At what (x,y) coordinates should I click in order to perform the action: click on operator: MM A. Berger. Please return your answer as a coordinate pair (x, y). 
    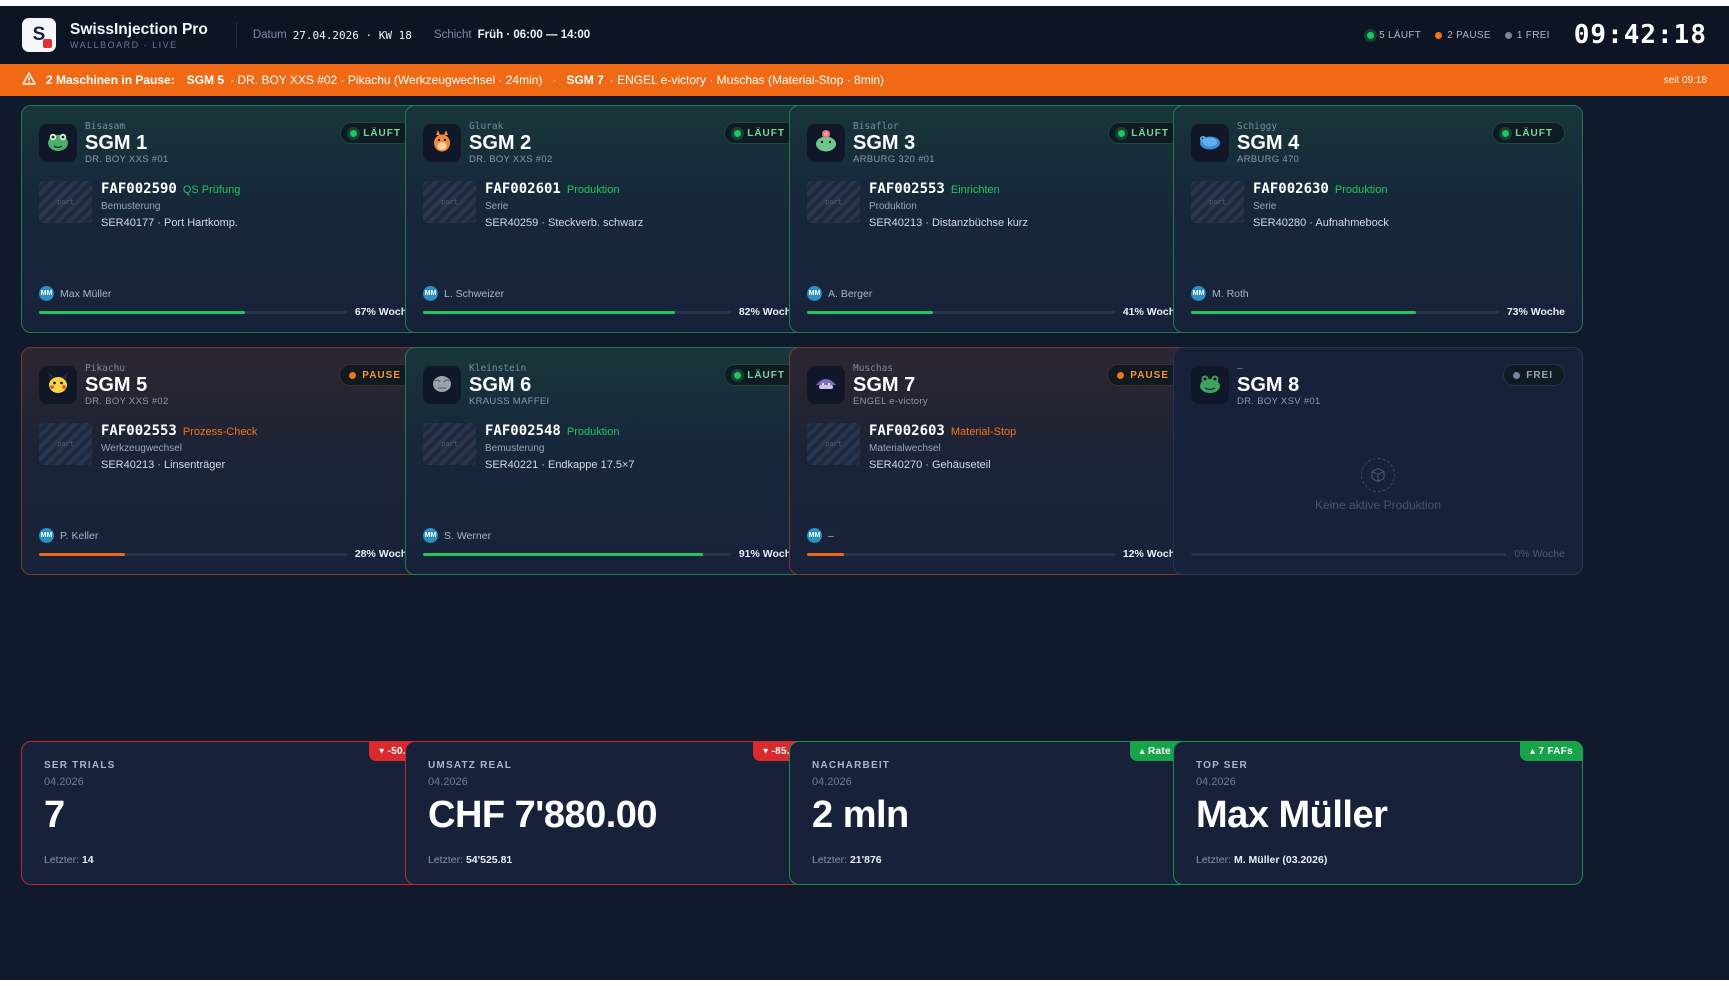
    Looking at the image, I should click on (839, 293).